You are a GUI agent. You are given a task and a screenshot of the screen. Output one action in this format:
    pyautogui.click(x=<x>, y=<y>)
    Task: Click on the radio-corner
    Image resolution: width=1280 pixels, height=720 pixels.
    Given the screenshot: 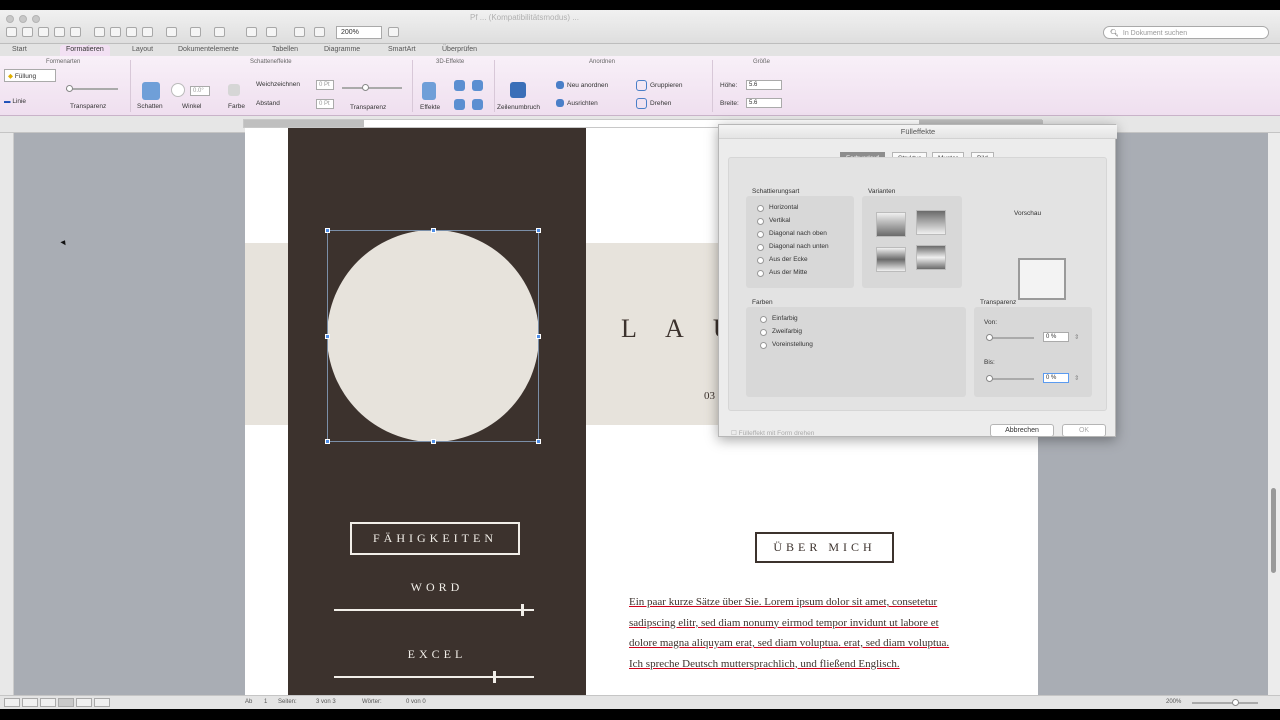 What is the action you would take?
    pyautogui.click(x=760, y=260)
    